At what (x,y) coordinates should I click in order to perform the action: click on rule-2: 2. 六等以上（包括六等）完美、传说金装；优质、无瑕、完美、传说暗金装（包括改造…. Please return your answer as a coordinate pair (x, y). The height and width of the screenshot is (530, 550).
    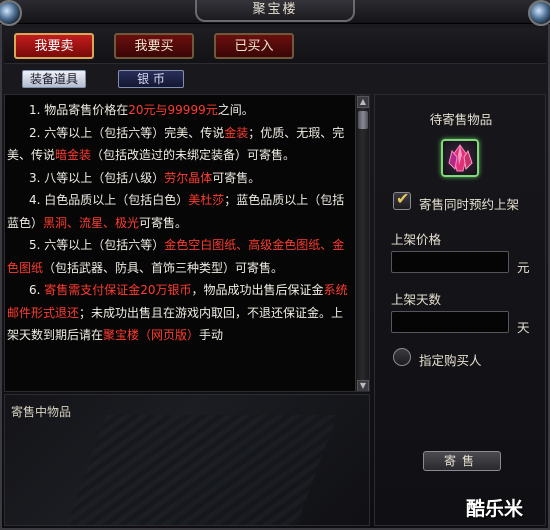
    Looking at the image, I should click on (176, 144).